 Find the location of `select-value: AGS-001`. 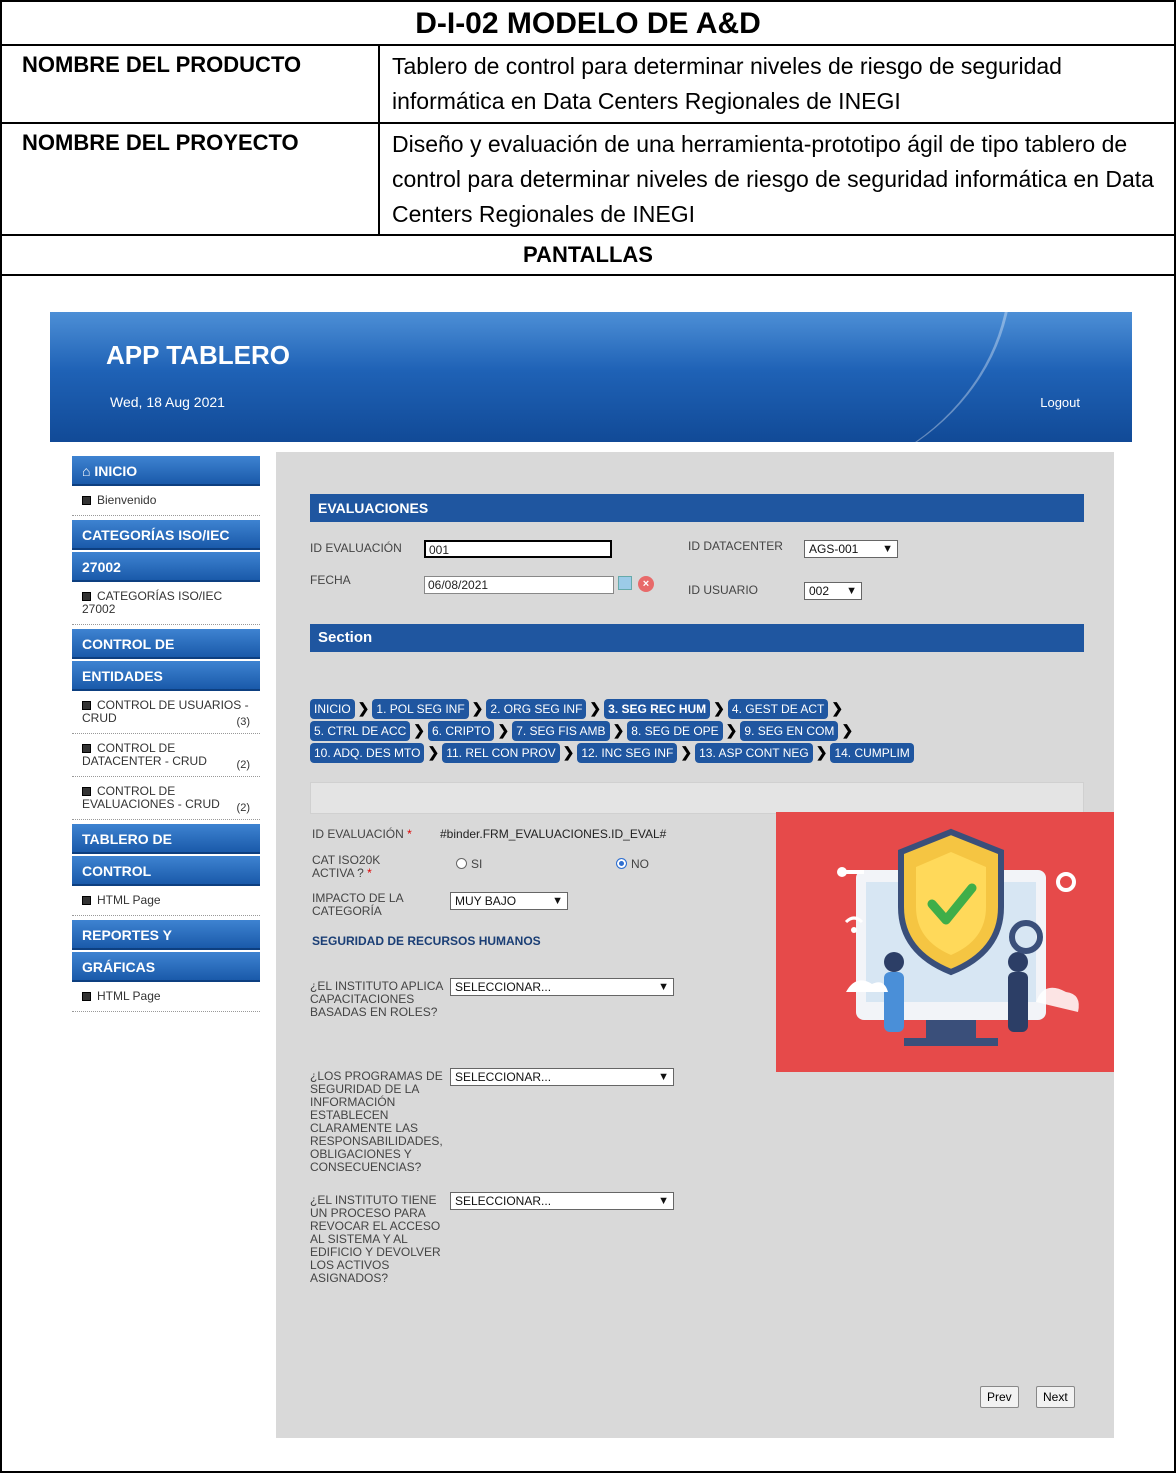

select-value: AGS-001 is located at coordinates (834, 549).